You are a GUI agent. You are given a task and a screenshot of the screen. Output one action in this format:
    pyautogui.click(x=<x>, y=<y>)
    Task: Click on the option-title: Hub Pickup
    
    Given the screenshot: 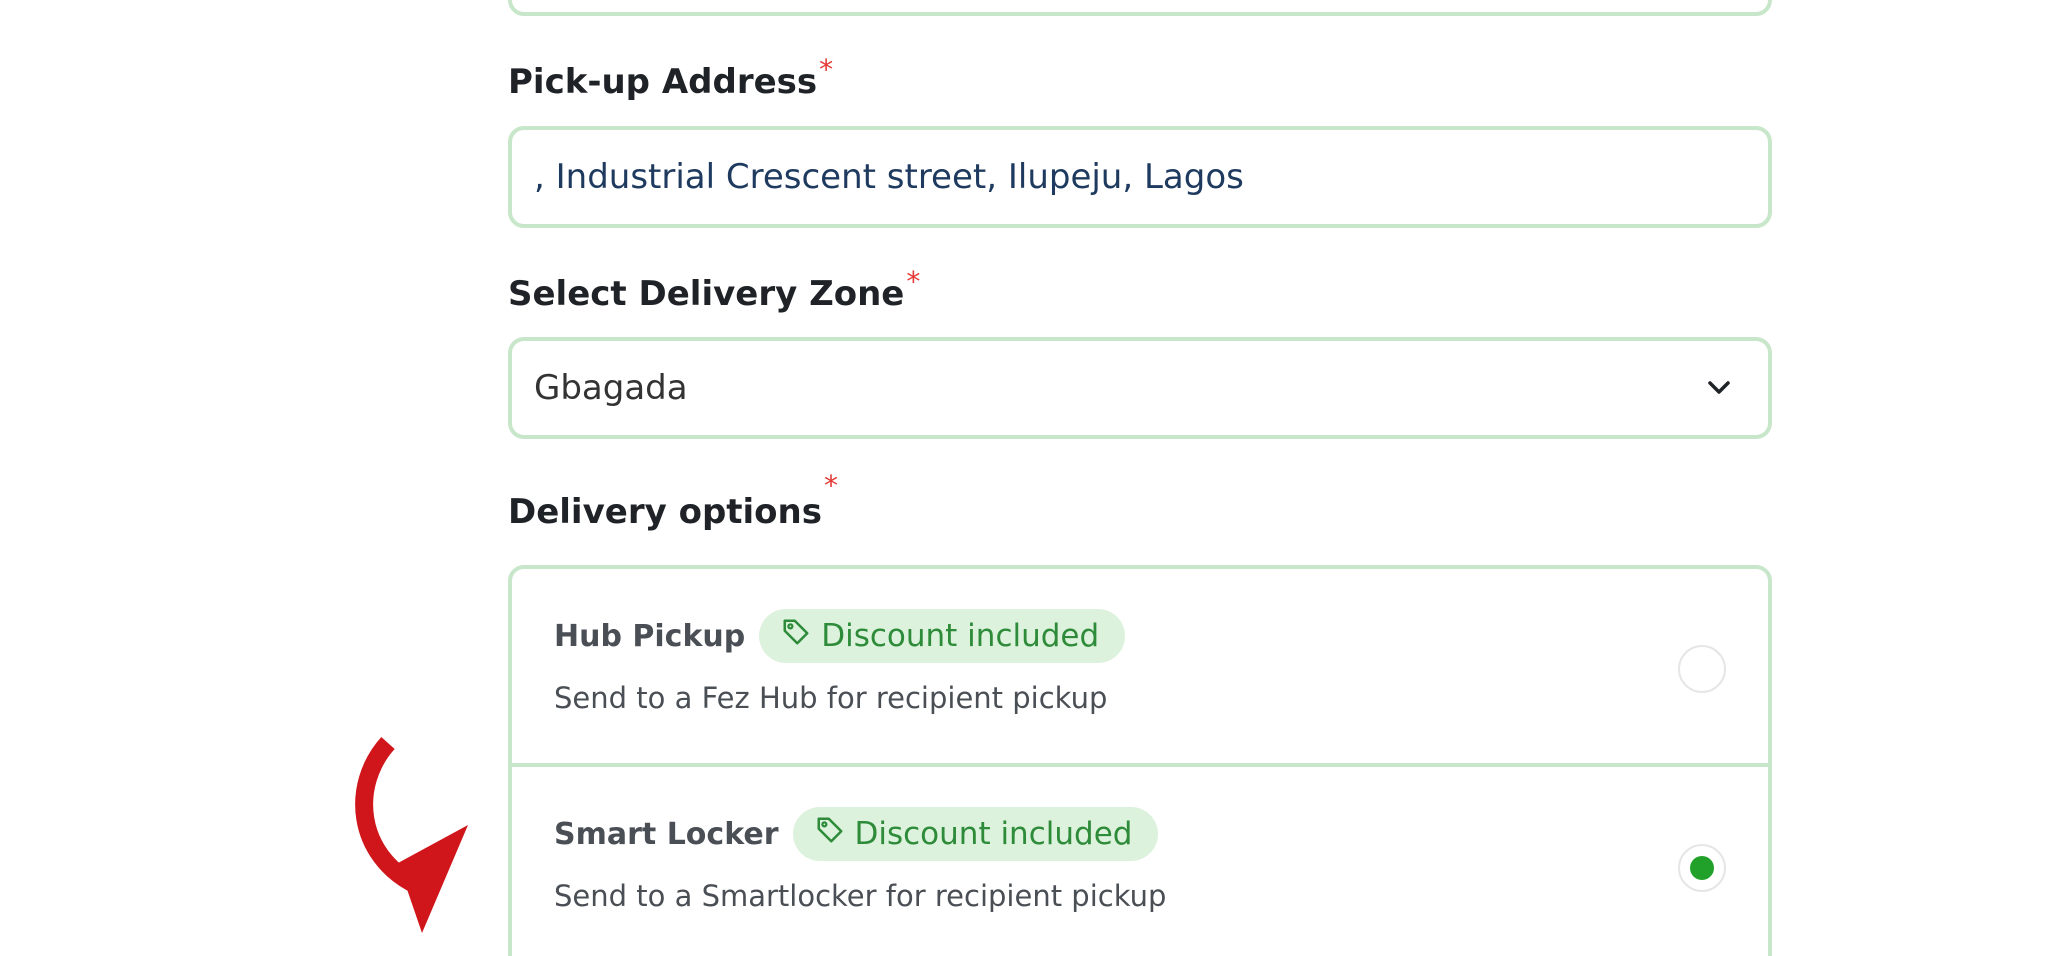 What is the action you would take?
    pyautogui.click(x=650, y=636)
    